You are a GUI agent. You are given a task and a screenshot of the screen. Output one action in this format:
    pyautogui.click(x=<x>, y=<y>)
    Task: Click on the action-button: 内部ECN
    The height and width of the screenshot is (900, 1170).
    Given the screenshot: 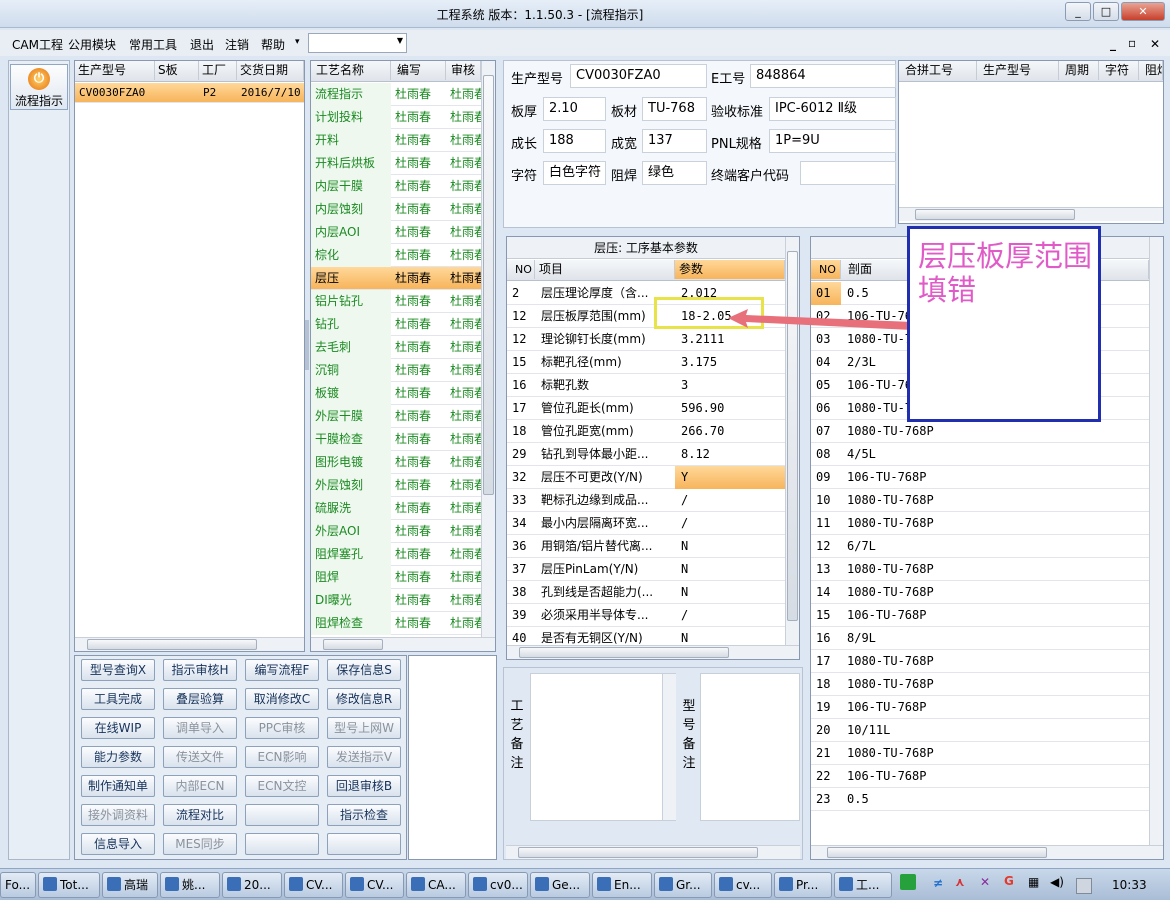 What is the action you would take?
    pyautogui.click(x=200, y=786)
    